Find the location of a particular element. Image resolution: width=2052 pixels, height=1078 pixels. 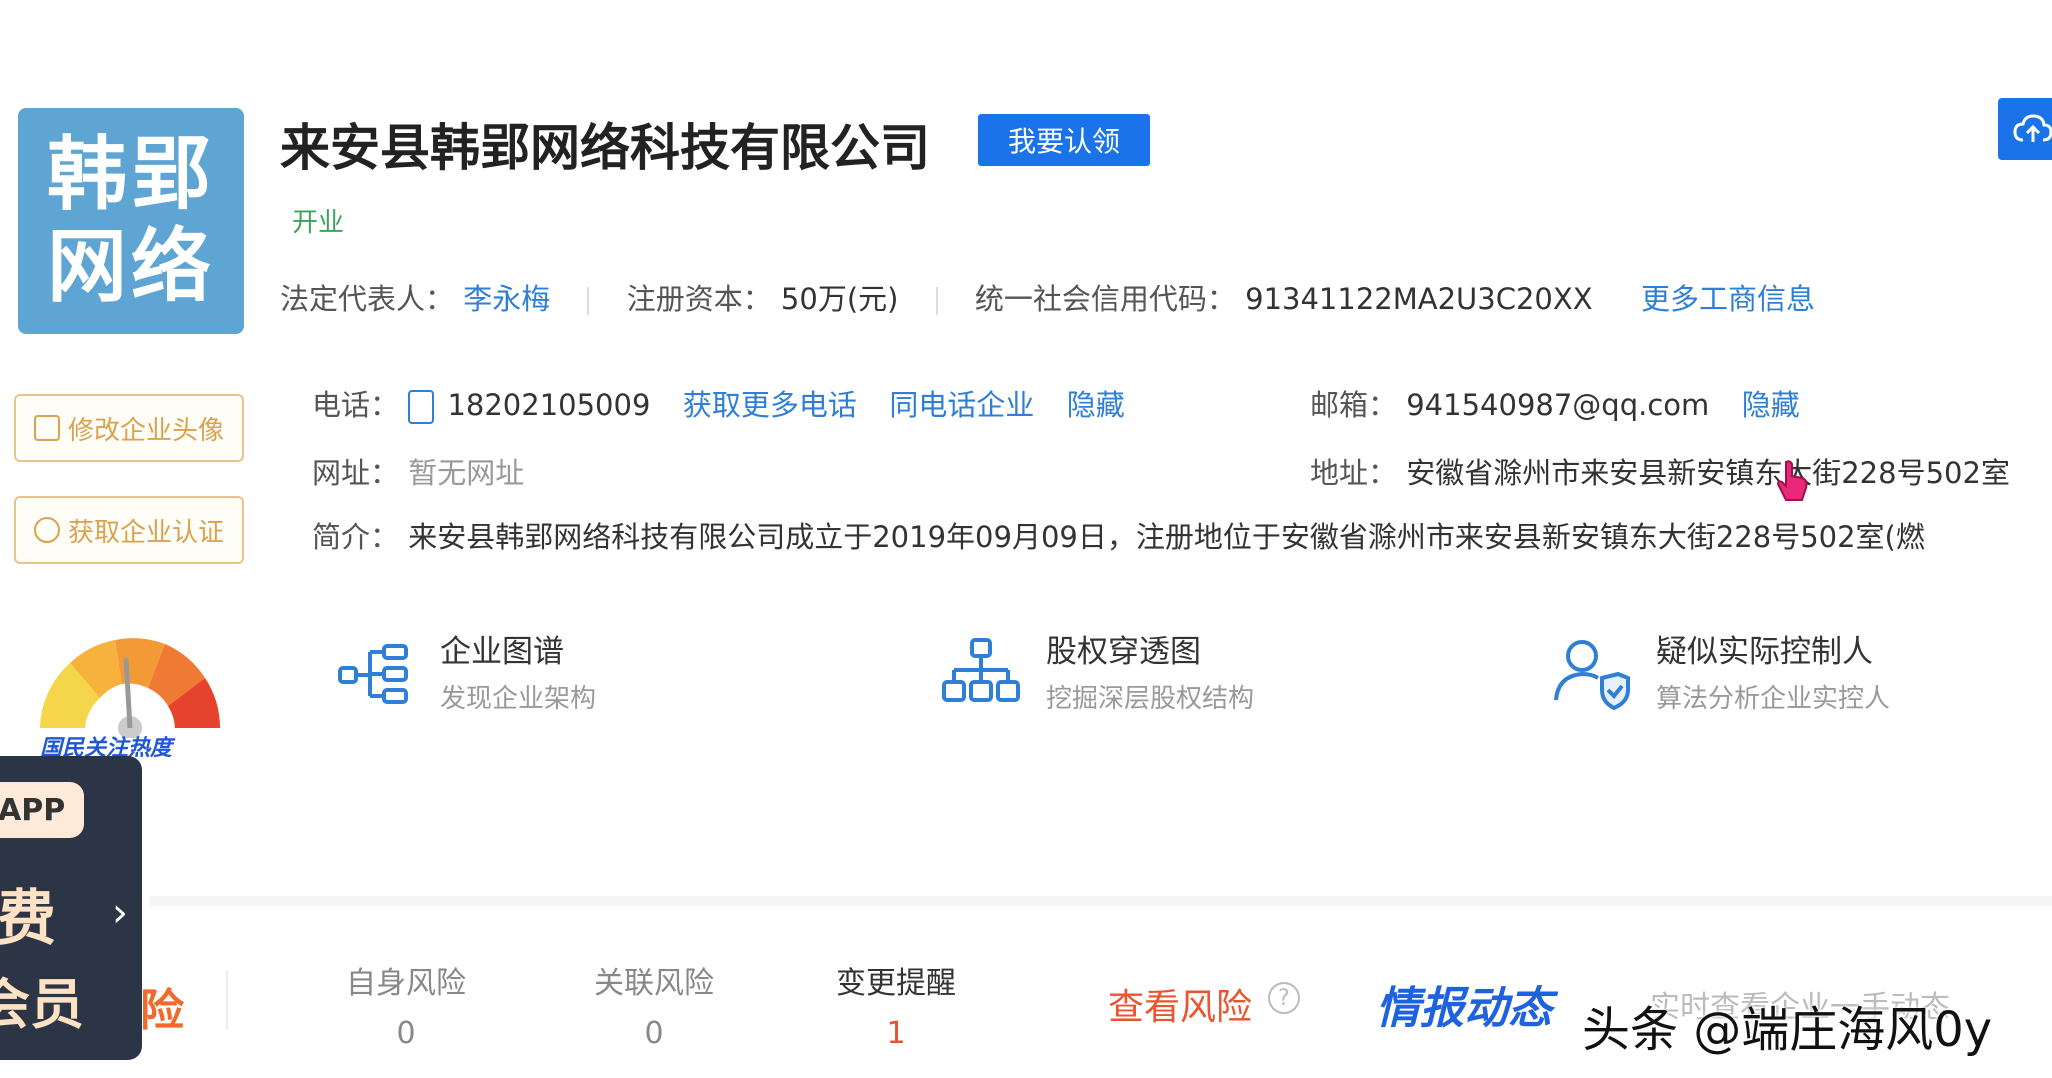

feature-enterprise-graph: 企业图谱 发现企业架构 is located at coordinates (576, 681).